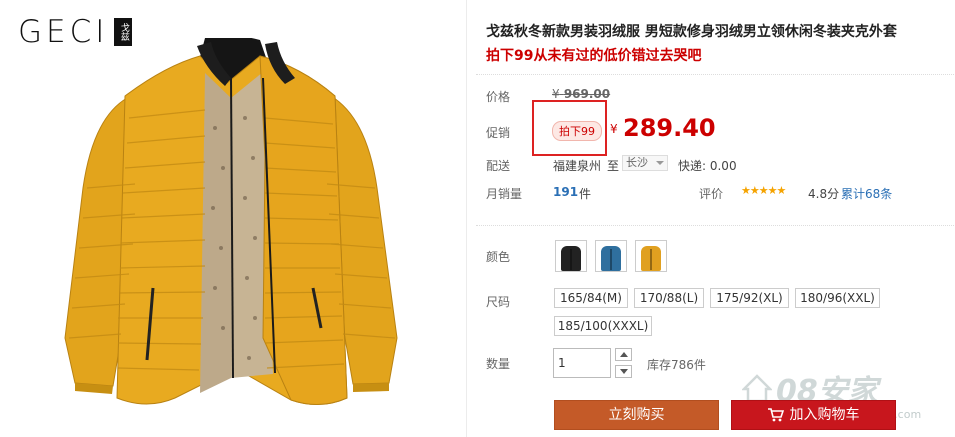 The image size is (955, 437). I want to click on color-swatch-blue, so click(611, 256).